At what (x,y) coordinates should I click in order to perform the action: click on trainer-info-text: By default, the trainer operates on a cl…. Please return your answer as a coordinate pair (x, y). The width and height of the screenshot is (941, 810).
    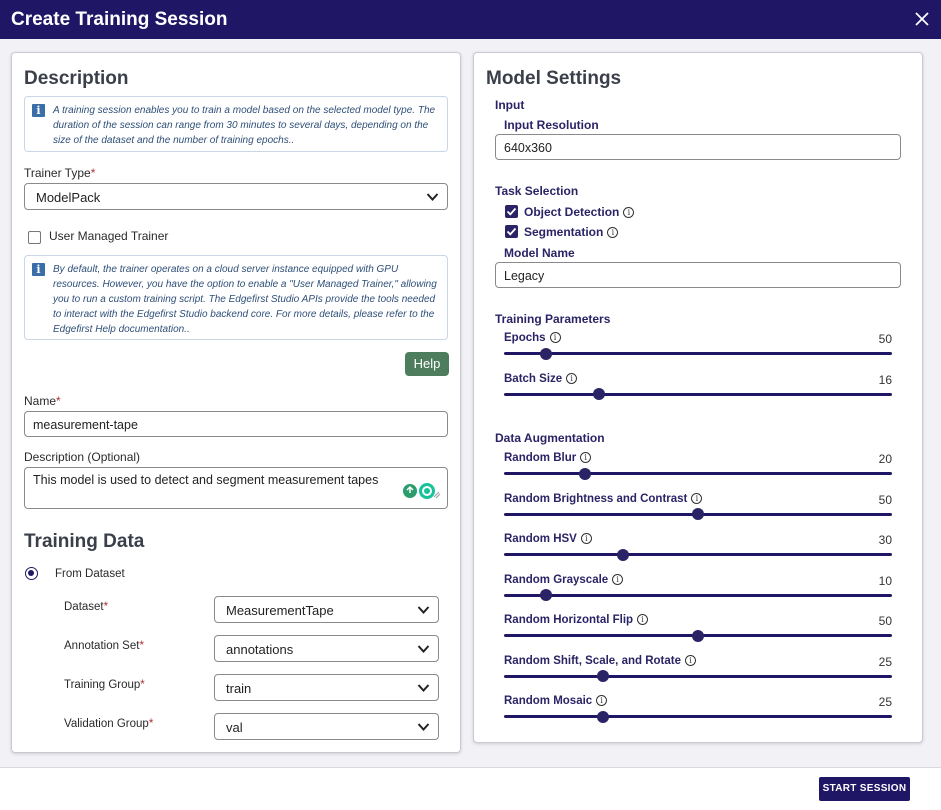
    Looking at the image, I should click on (245, 299).